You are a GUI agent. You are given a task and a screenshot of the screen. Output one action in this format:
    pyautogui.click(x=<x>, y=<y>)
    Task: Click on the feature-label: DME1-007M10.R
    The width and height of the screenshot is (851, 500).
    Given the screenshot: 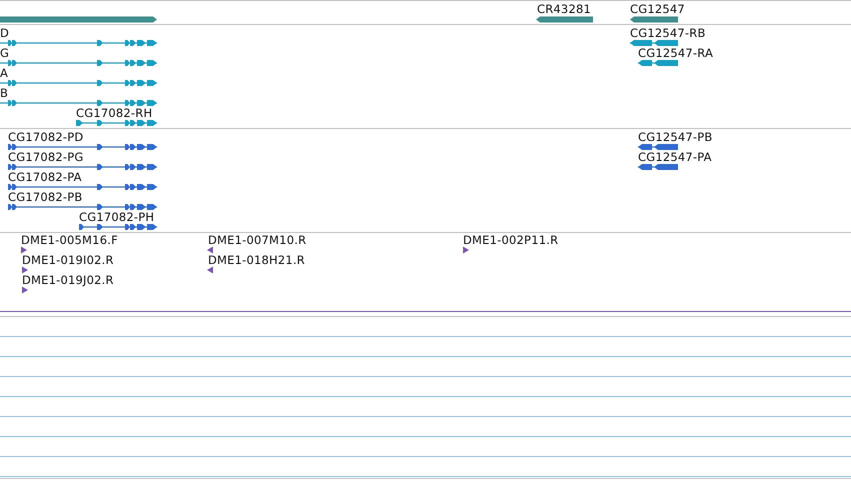 What is the action you would take?
    pyautogui.click(x=257, y=240)
    